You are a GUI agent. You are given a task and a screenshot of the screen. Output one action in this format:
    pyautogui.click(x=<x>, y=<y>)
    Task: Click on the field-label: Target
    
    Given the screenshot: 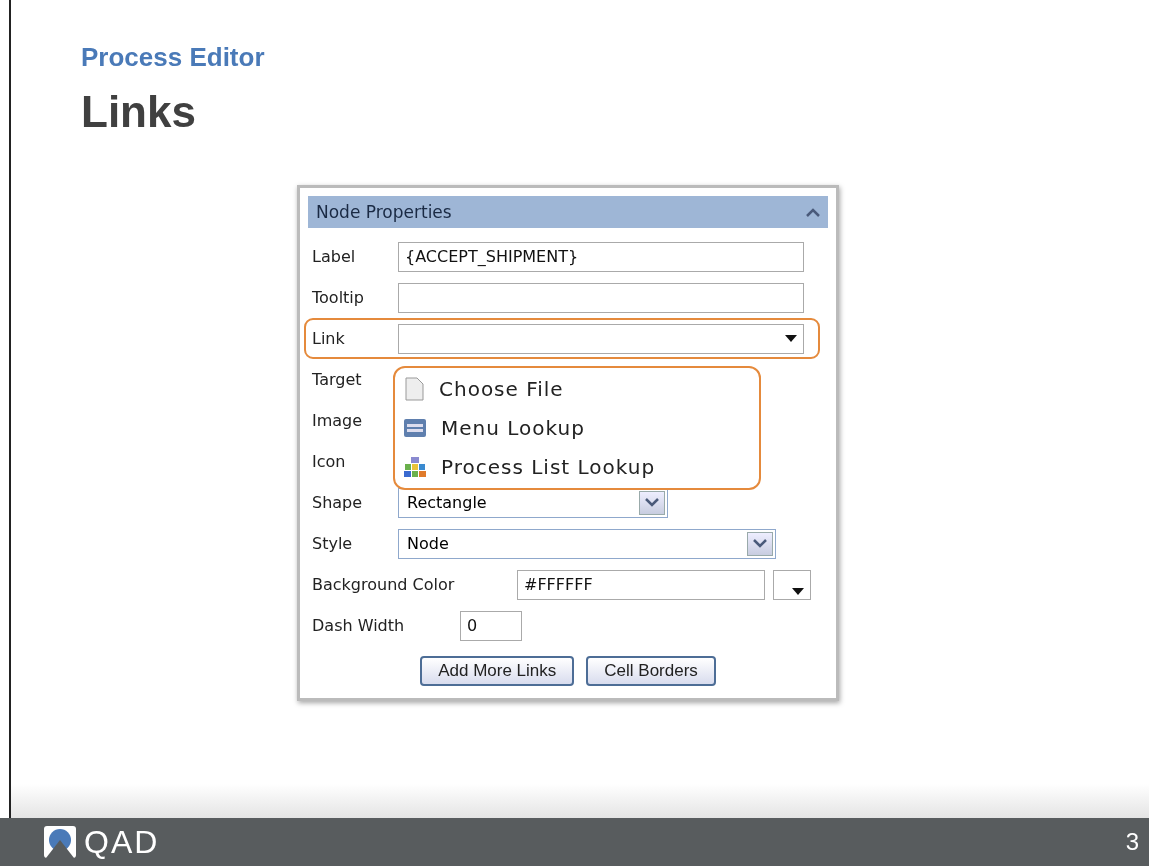 What is the action you would take?
    pyautogui.click(x=337, y=379)
    